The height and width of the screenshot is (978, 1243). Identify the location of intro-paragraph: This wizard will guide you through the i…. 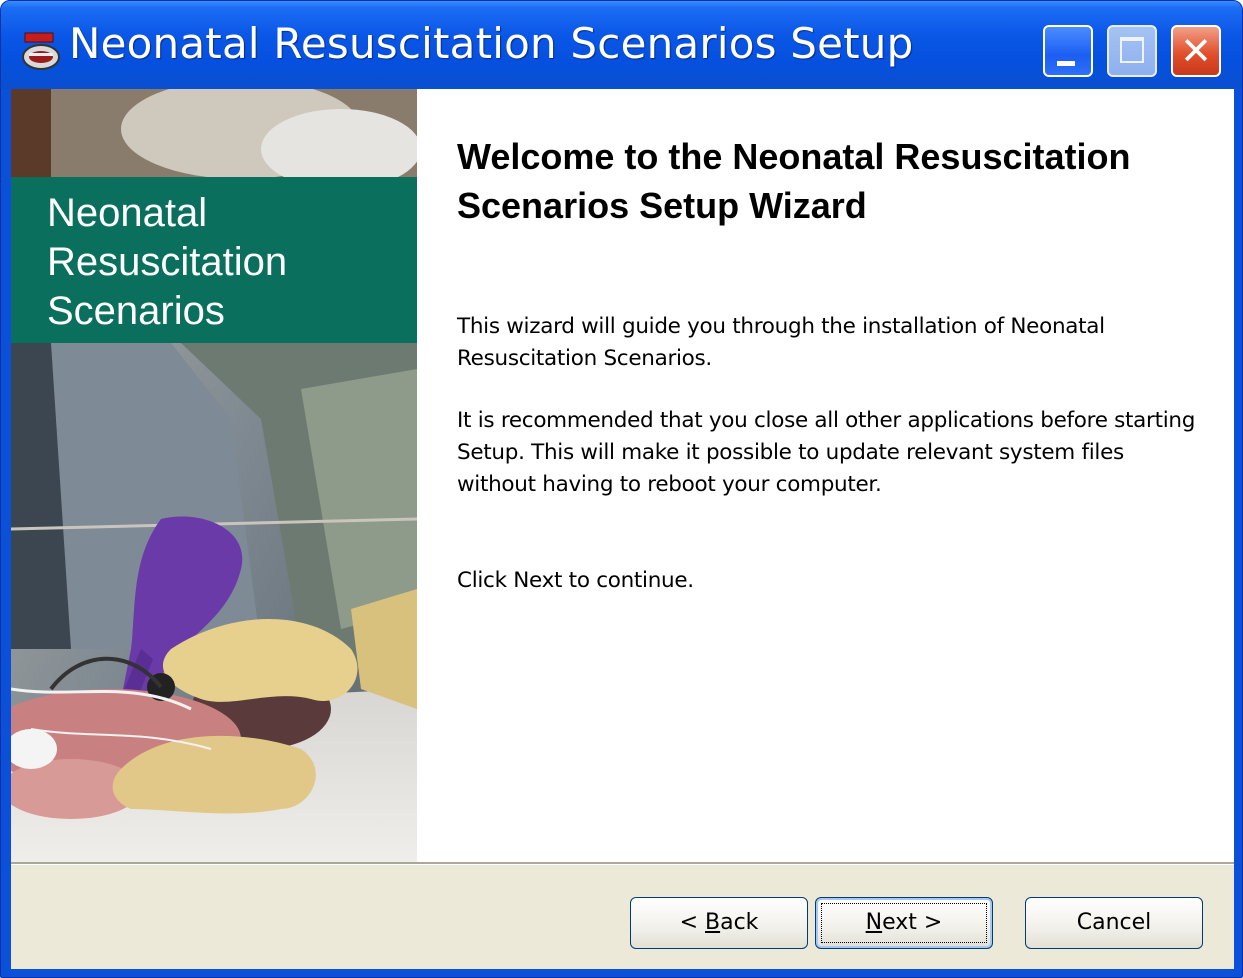
(781, 342).